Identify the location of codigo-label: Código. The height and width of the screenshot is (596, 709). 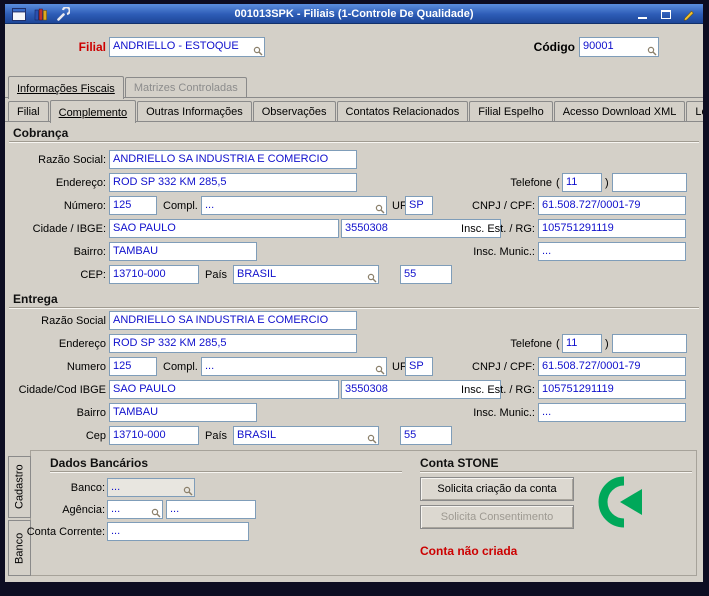
(554, 47).